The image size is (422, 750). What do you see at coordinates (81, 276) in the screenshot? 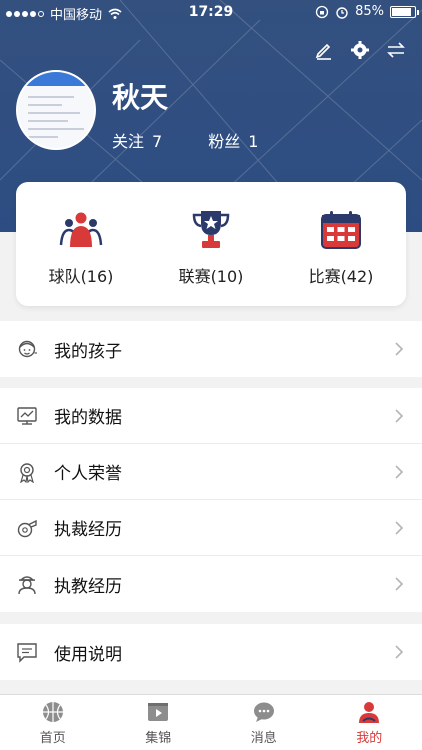
I see `summary-teams-label: 球队(16)` at bounding box center [81, 276].